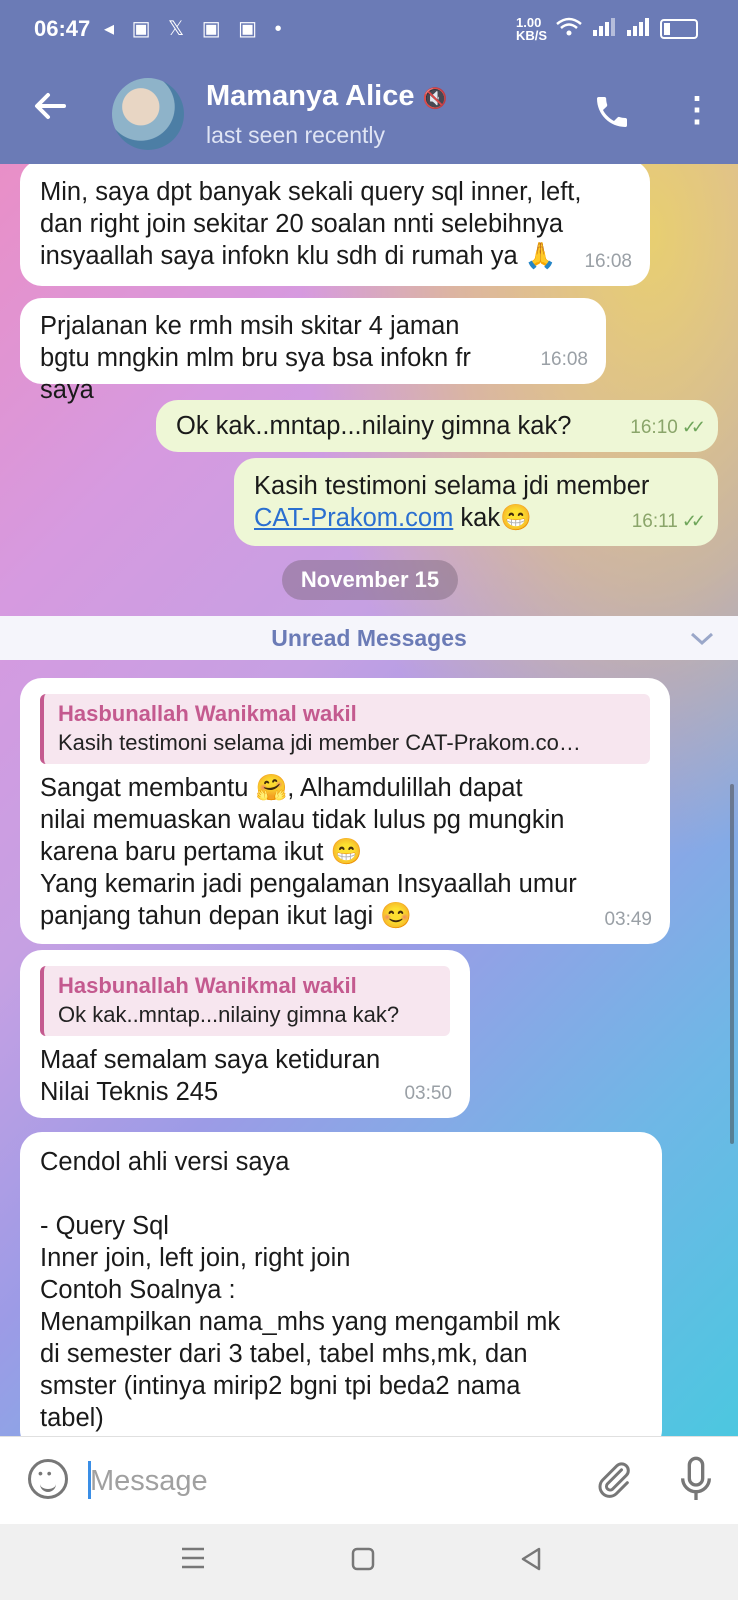  Describe the element at coordinates (201, 852) in the screenshot. I see `message-line: karena baru pertama ikut 😁` at that location.